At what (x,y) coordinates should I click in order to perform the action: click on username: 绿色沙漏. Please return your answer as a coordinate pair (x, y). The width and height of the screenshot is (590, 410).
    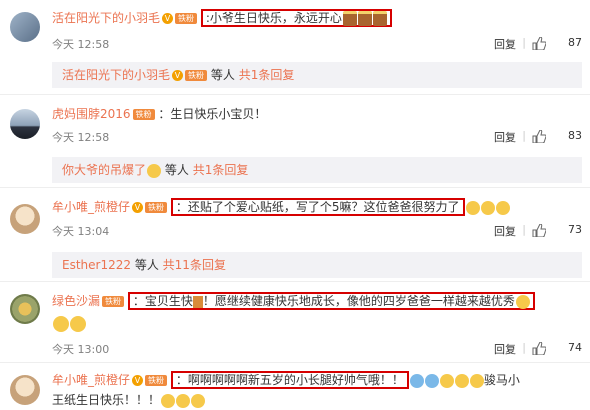
    Looking at the image, I should click on (76, 301).